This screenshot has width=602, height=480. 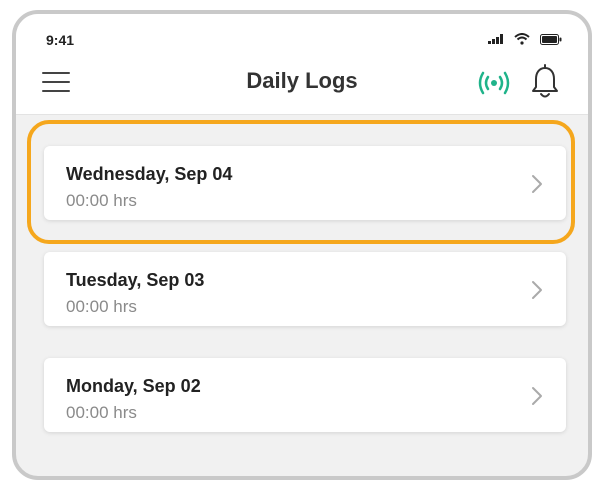 What do you see at coordinates (135, 280) in the screenshot?
I see `log-date: Tuesday, Sep 03` at bounding box center [135, 280].